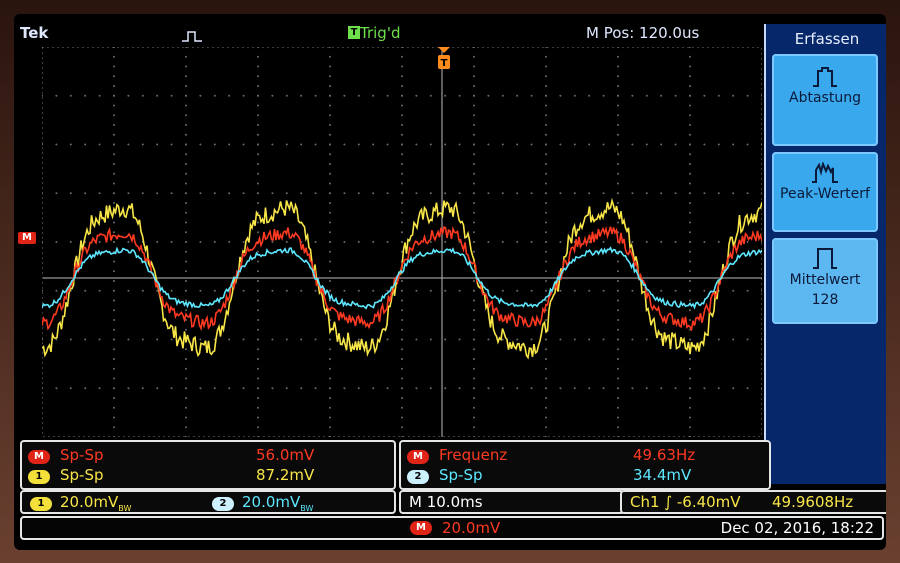 The width and height of the screenshot is (900, 563). I want to click on math-scale: 20.0mV, so click(471, 528).